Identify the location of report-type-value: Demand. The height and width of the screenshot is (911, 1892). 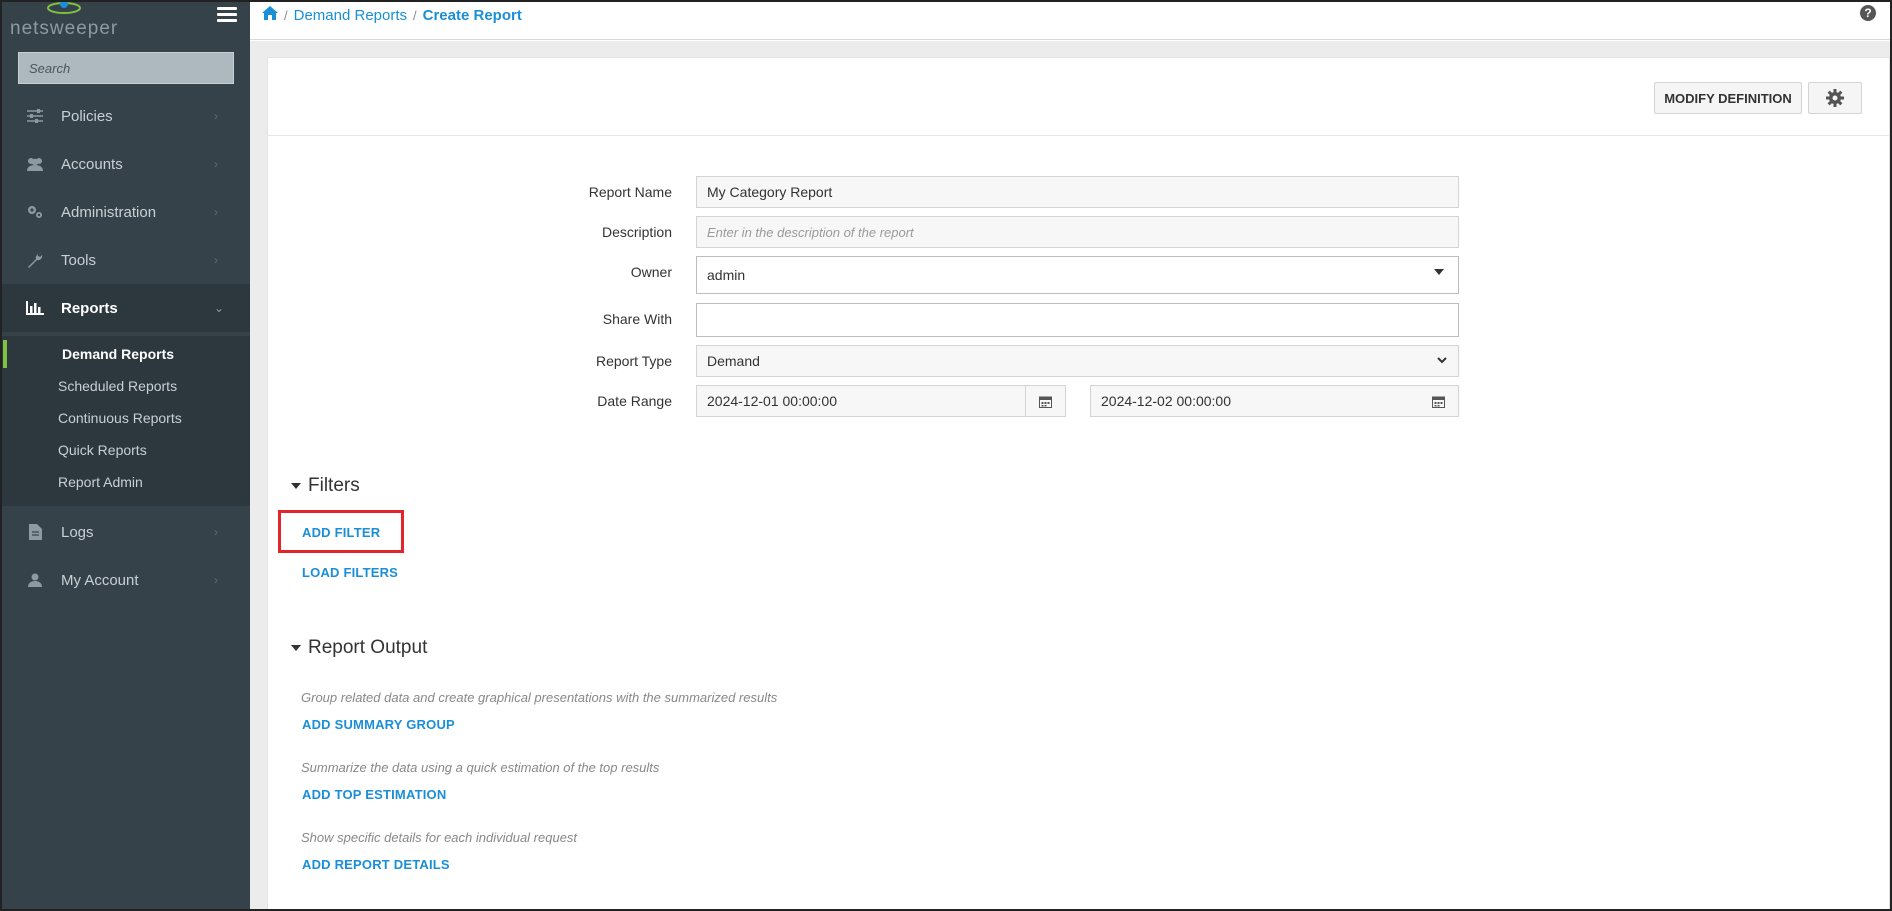
(733, 361).